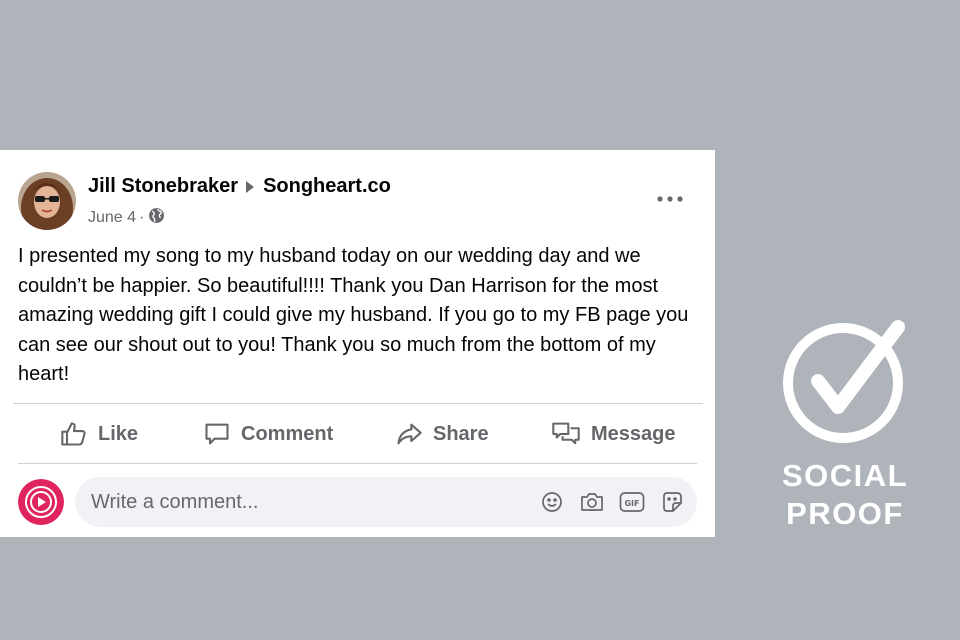 The width and height of the screenshot is (960, 640). I want to click on post-actions: Like Comment Share Message, so click(357, 434).